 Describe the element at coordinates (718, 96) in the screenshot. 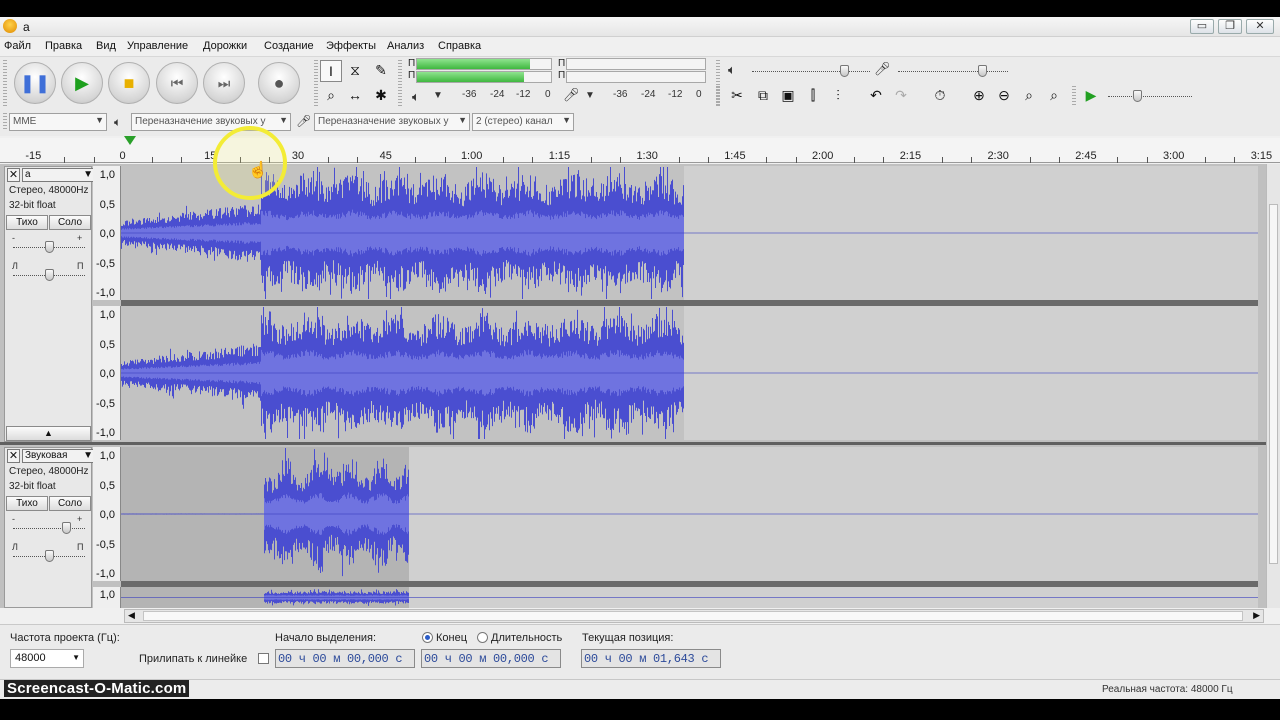

I see `edit-grip` at that location.